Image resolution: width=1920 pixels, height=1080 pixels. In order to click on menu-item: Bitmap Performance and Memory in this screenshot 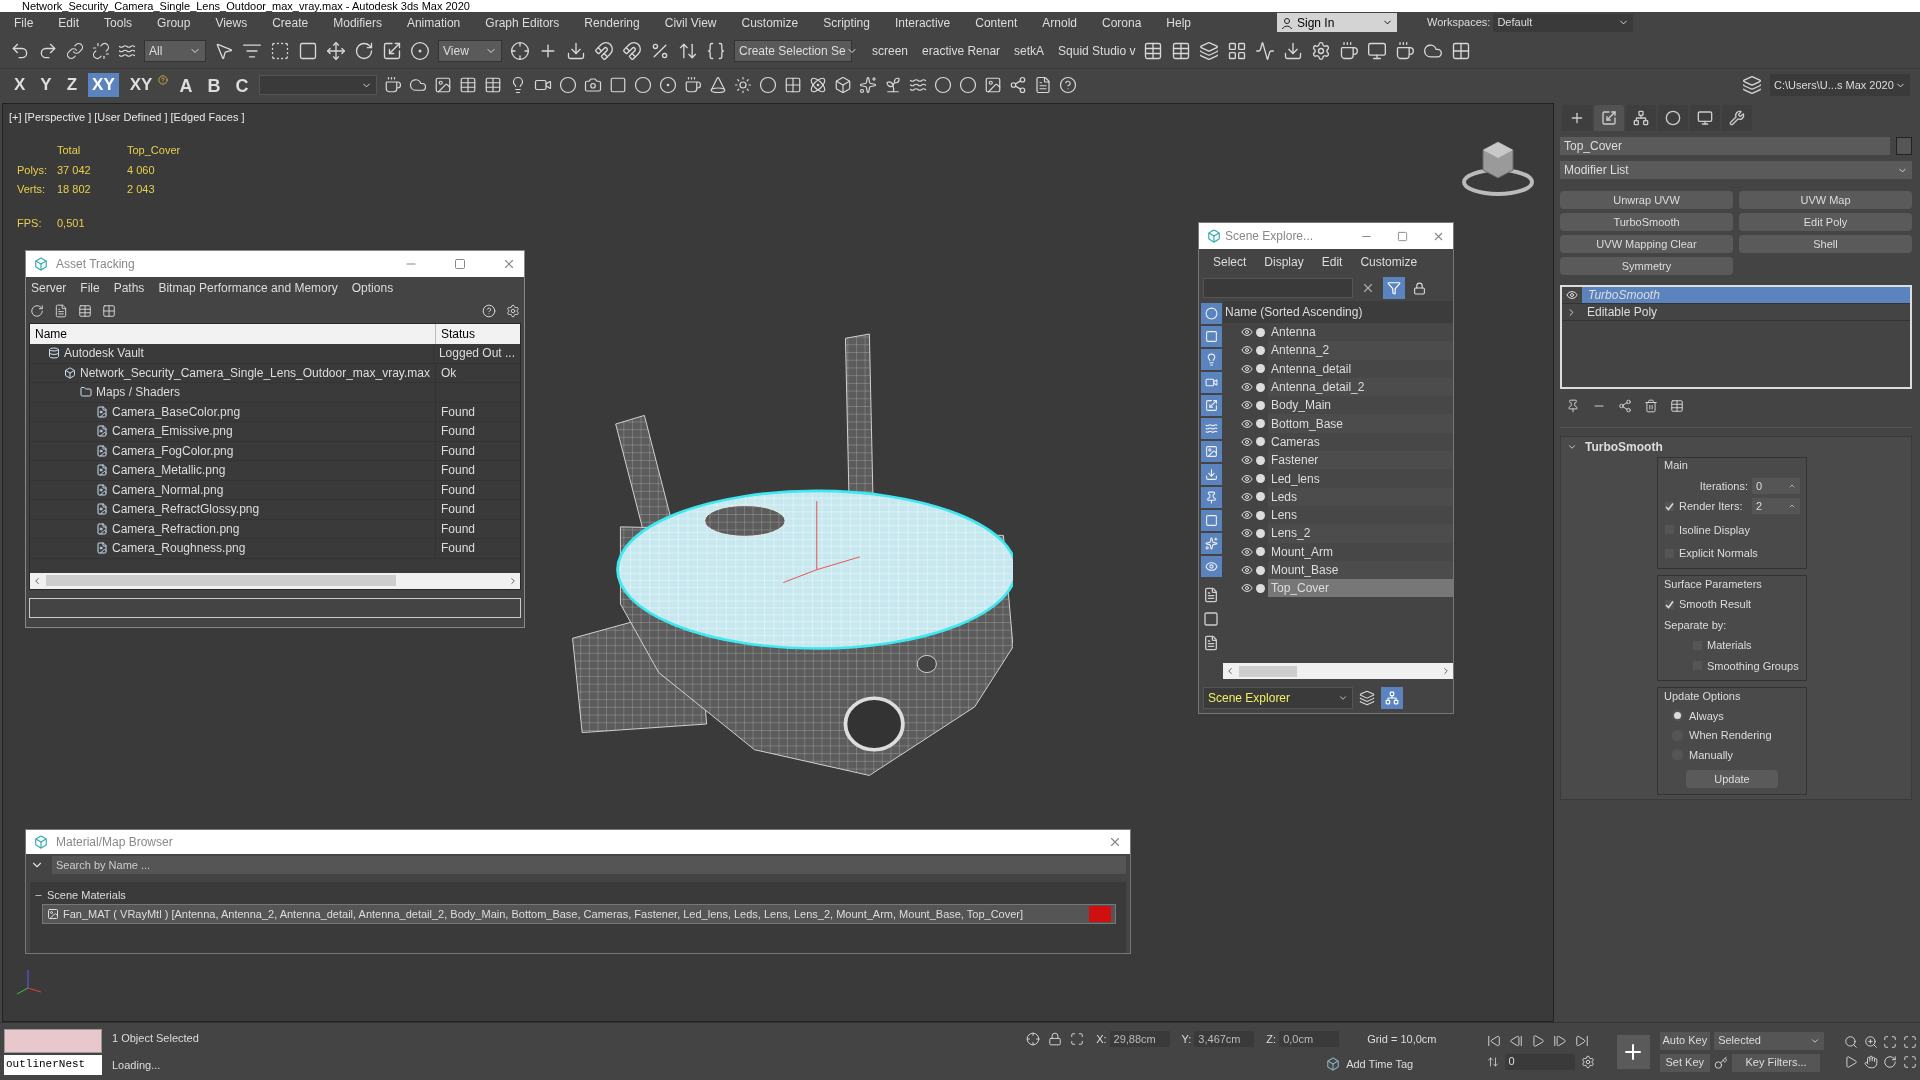, I will do `click(248, 288)`.